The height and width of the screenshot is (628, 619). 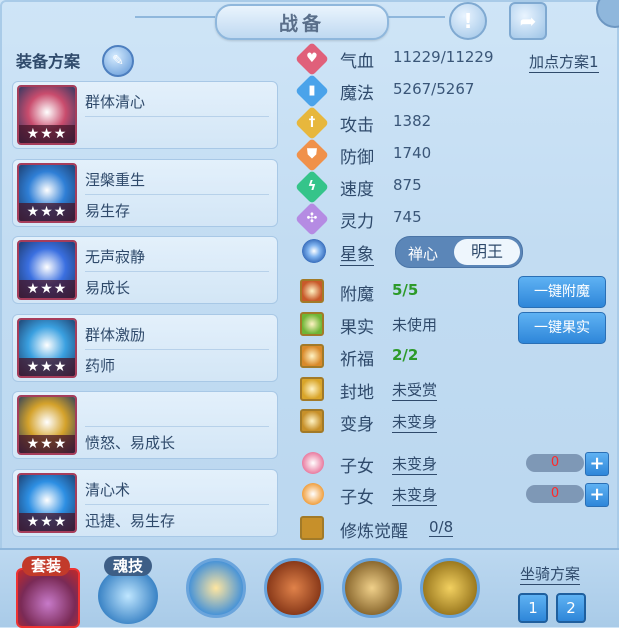 I want to click on mount-plan-label: 坐骑方案, so click(x=550, y=575).